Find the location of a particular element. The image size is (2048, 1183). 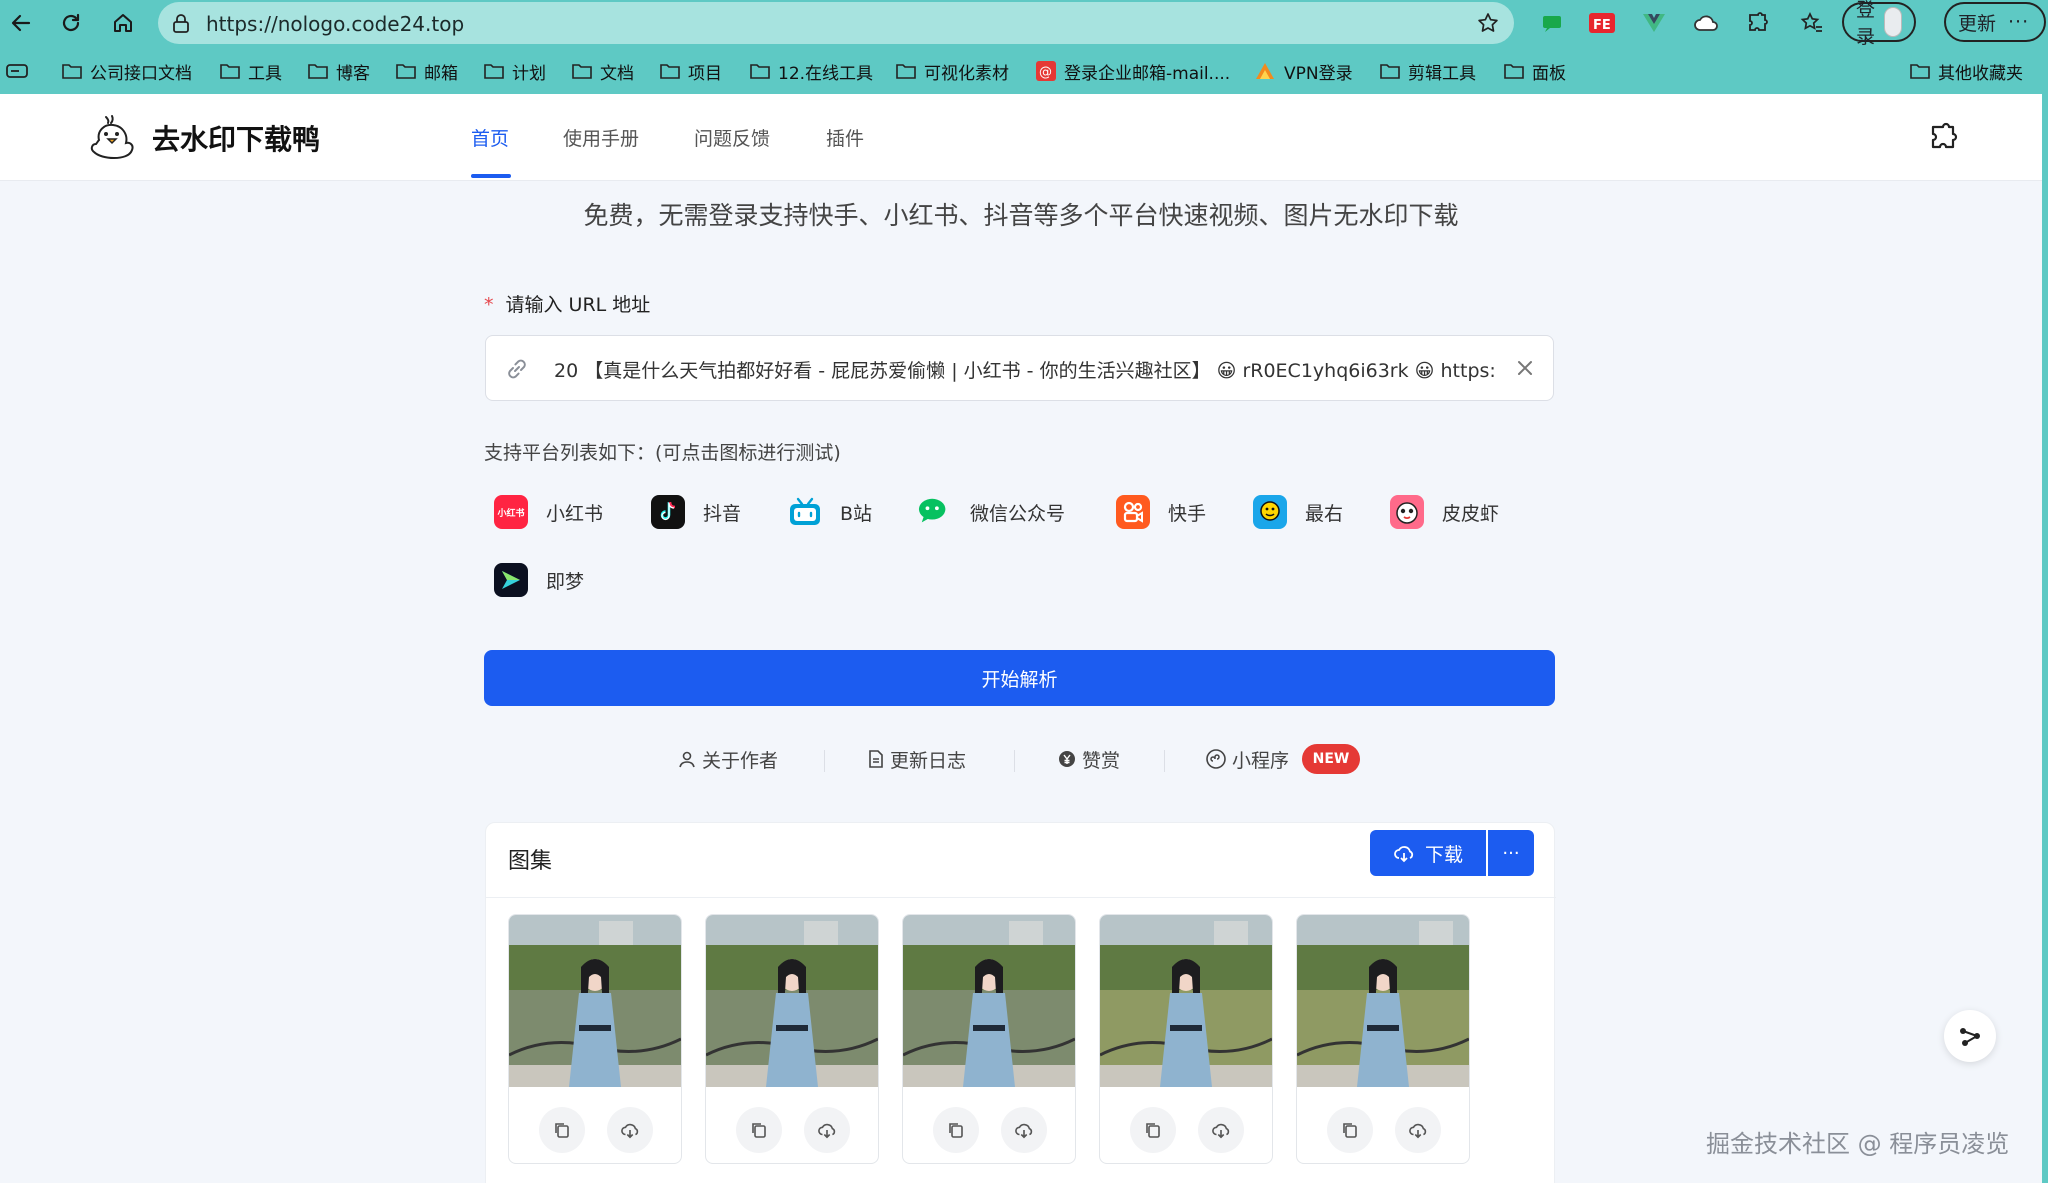

extension-cloud-icon is located at coordinates (1706, 23).